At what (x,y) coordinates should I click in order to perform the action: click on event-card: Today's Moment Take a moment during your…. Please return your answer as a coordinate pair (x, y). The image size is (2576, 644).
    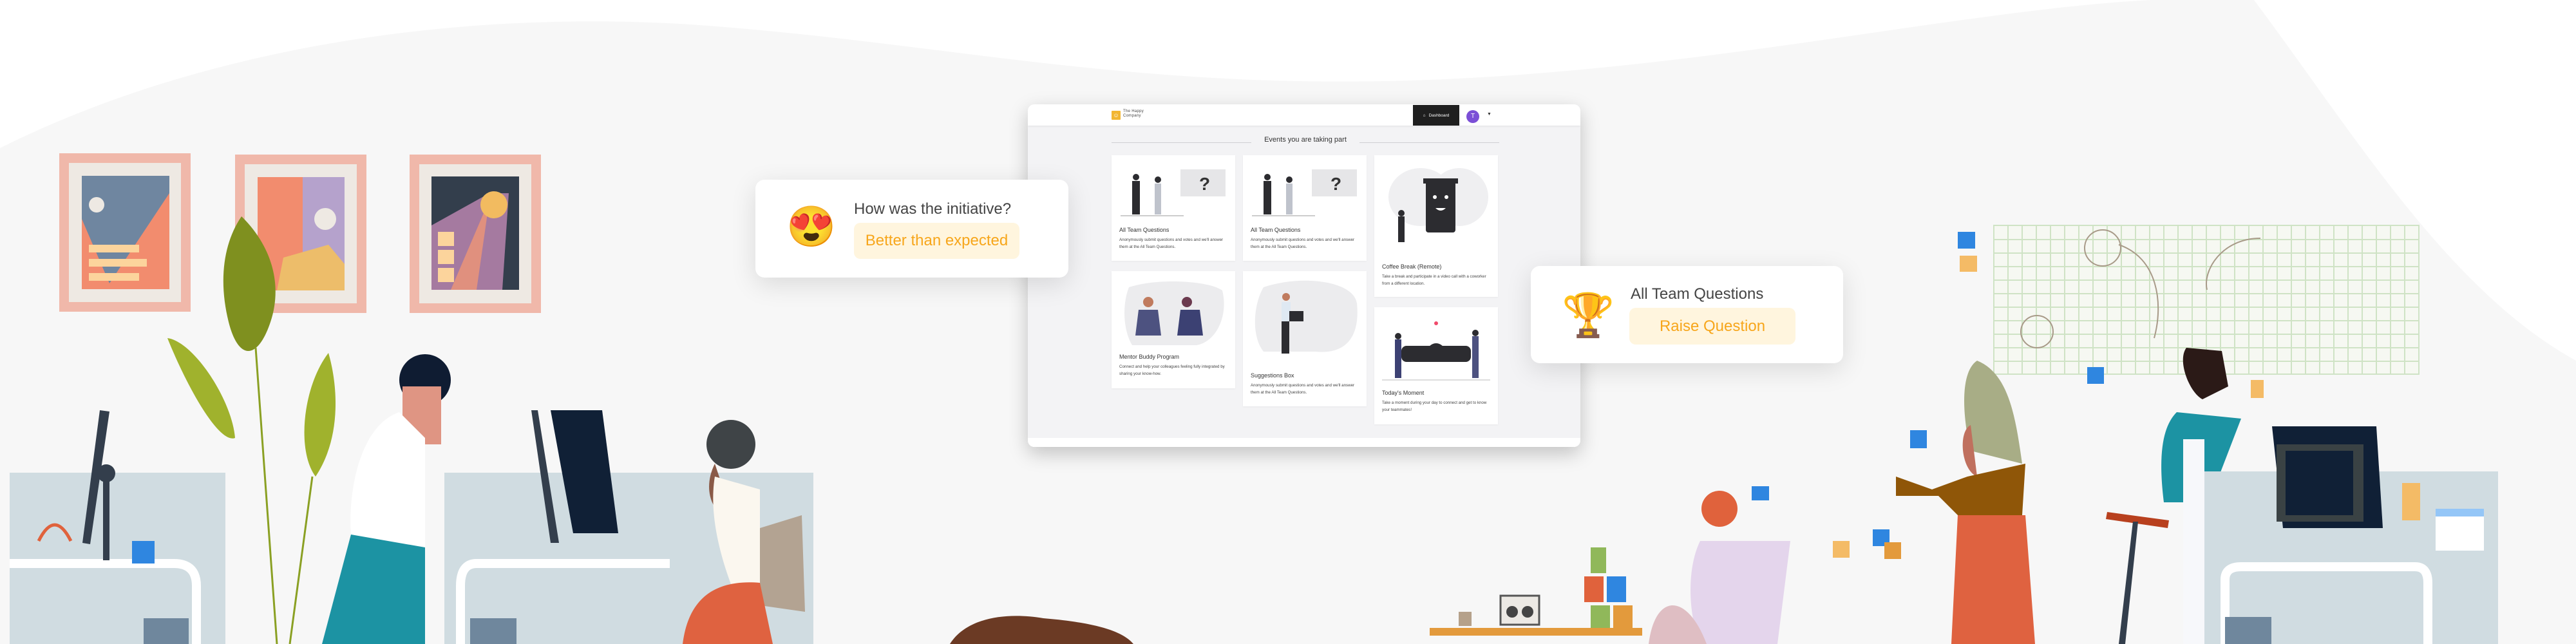
    Looking at the image, I should click on (1436, 366).